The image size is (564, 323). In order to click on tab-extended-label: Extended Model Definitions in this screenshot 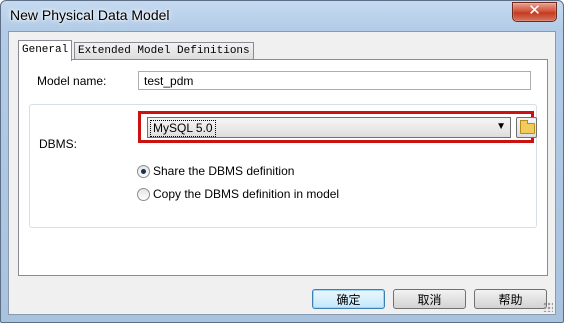, I will do `click(164, 51)`.